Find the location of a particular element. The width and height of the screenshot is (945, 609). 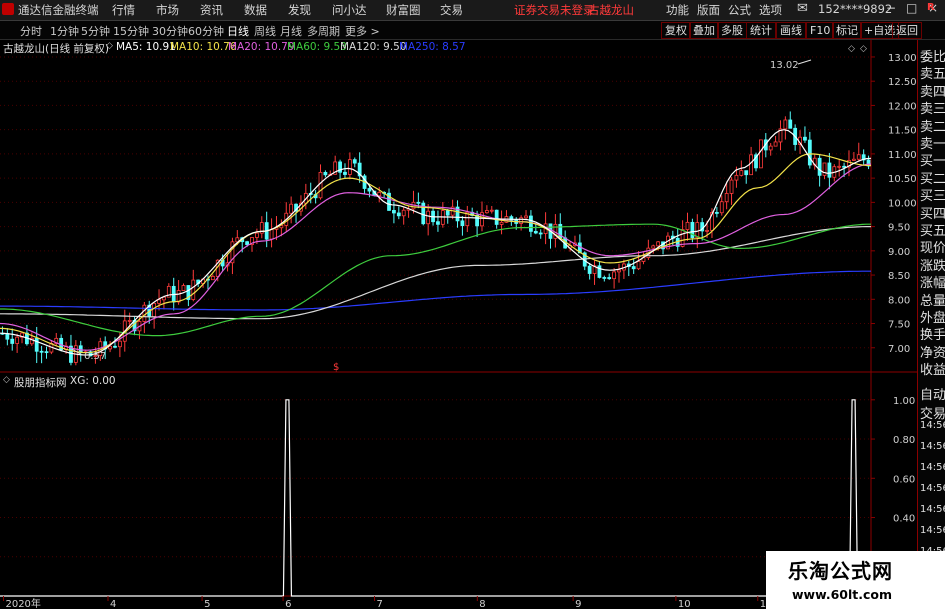

price-tick-label: 11.50 is located at coordinates (902, 131).